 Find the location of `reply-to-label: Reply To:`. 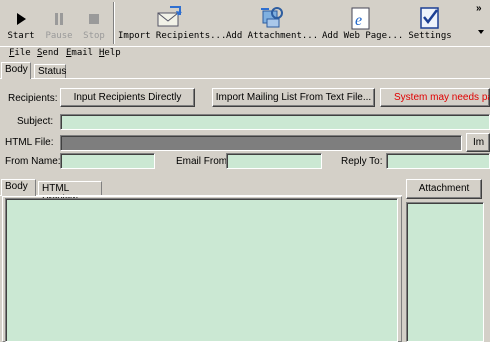

reply-to-label: Reply To: is located at coordinates (362, 161).